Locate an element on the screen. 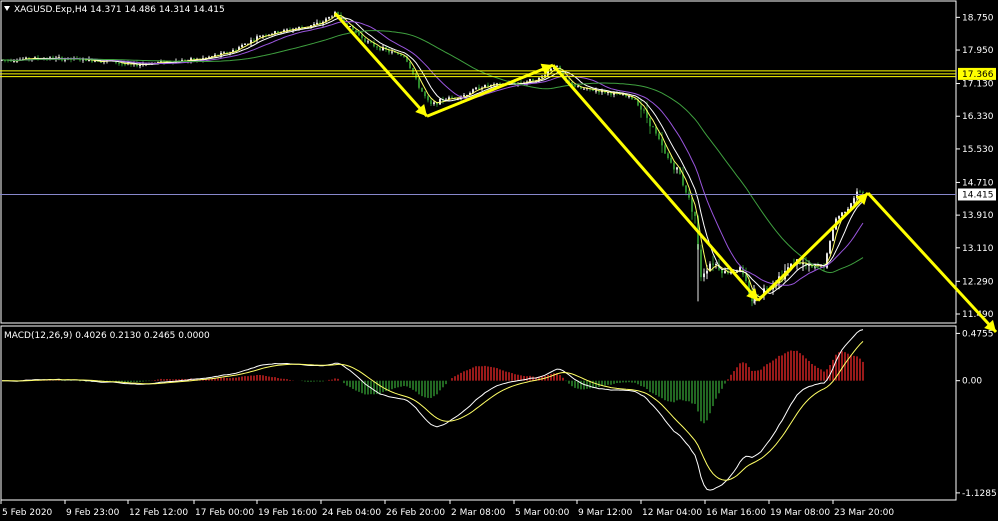 Image resolution: width=998 pixels, height=521 pixels. y-tick-label: 15.530 is located at coordinates (978, 150).